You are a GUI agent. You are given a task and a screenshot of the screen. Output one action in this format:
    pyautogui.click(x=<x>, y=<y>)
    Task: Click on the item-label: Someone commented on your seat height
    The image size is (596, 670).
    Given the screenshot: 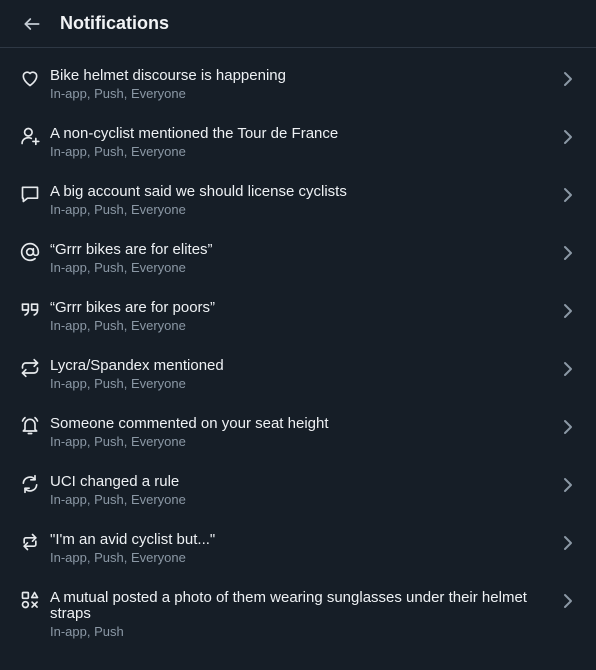 What is the action you would take?
    pyautogui.click(x=189, y=423)
    